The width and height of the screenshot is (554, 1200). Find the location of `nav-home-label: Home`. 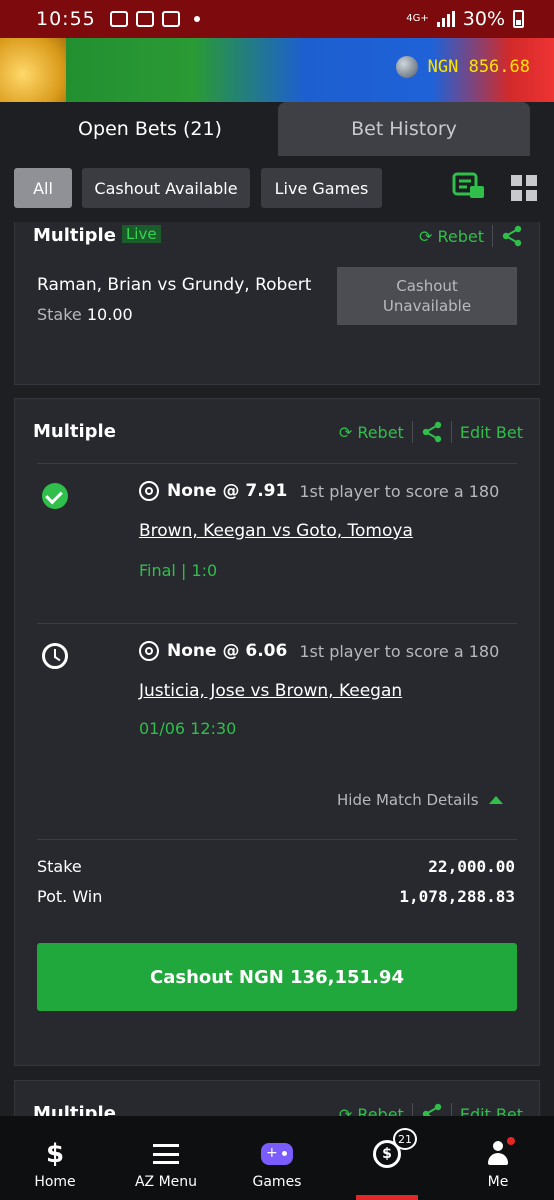

nav-home-label: Home is located at coordinates (55, 1182).